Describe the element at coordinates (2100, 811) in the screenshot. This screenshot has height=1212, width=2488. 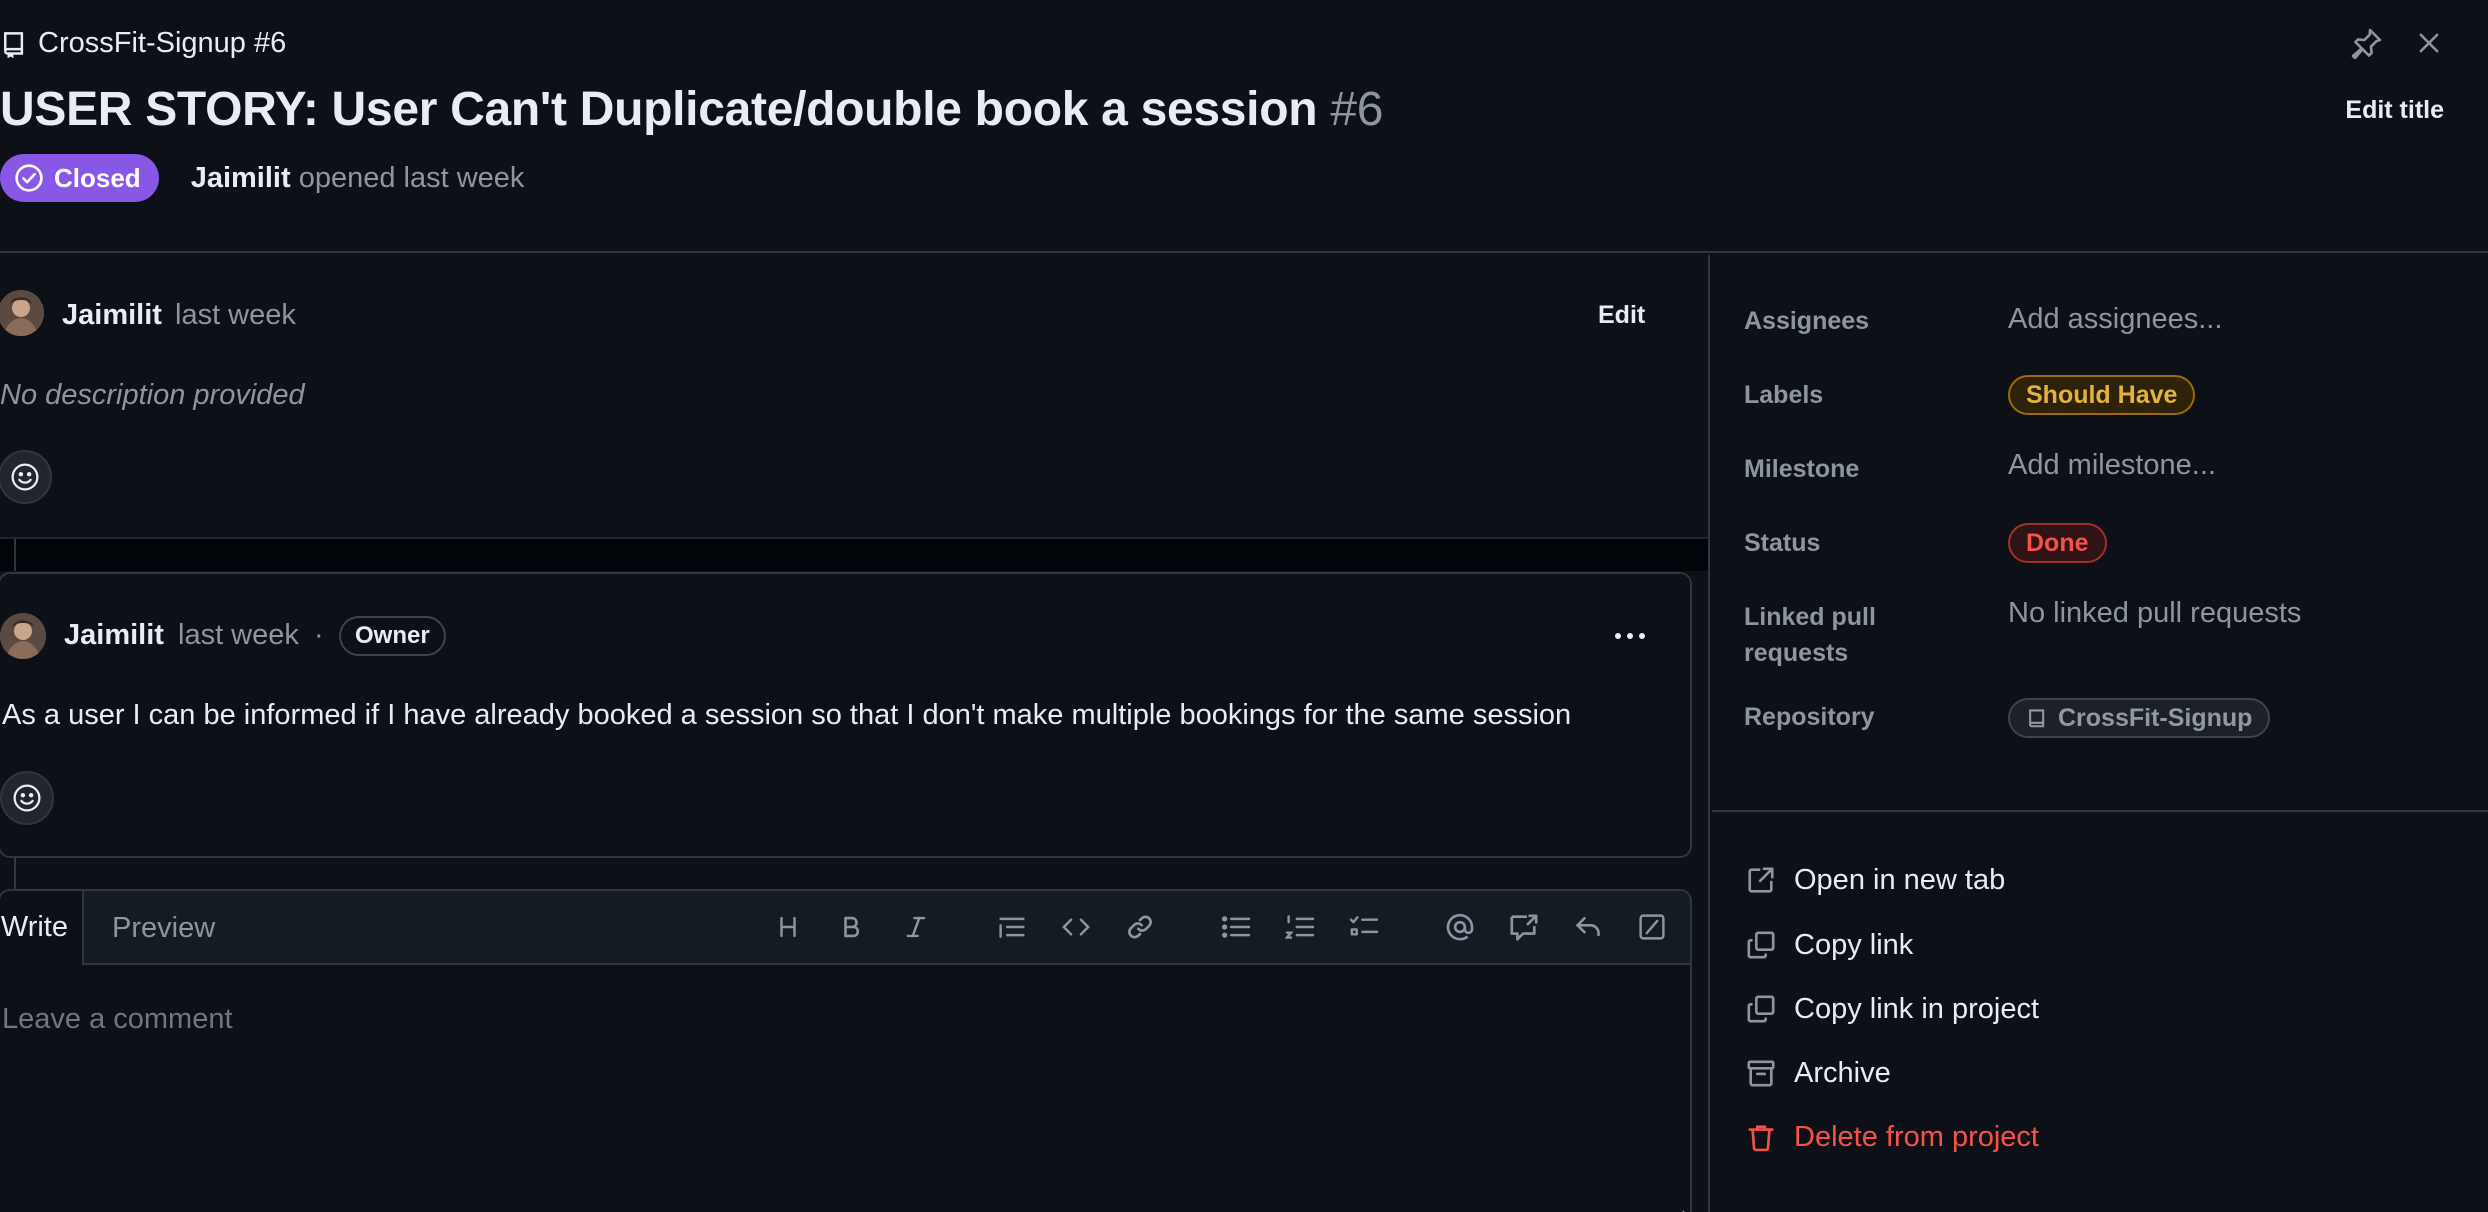
I see `sidebar-divider` at that location.